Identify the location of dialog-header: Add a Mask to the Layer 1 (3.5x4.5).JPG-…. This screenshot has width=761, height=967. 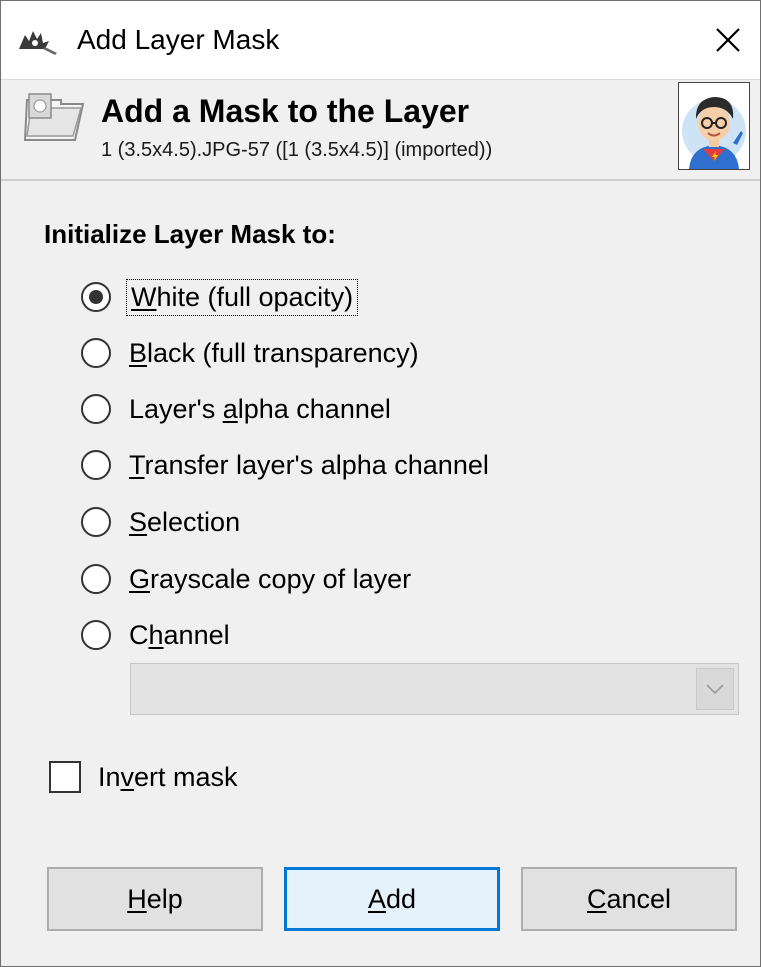
(380, 130).